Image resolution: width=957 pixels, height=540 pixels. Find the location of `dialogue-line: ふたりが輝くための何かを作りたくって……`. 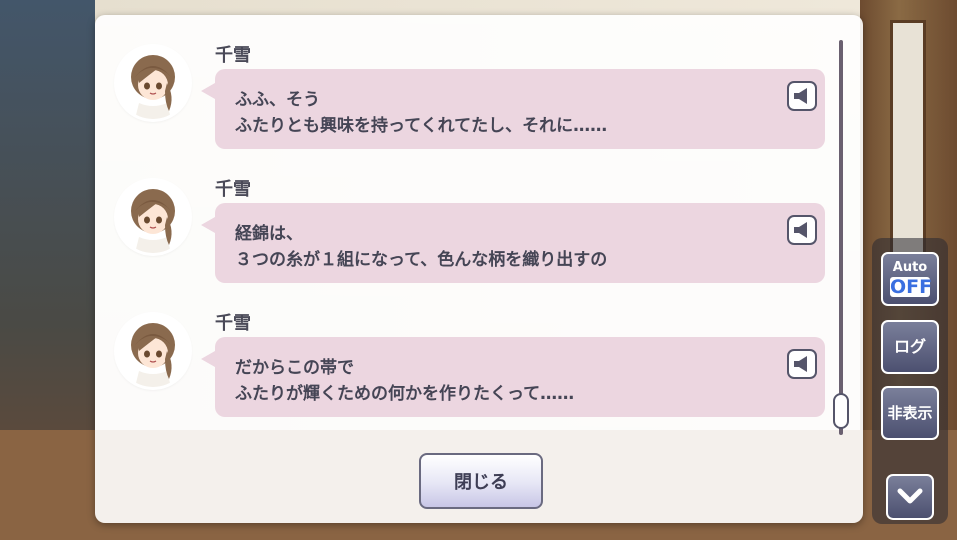

dialogue-line: ふたりが輝くための何かを作りたくって…… is located at coordinates (405, 394).